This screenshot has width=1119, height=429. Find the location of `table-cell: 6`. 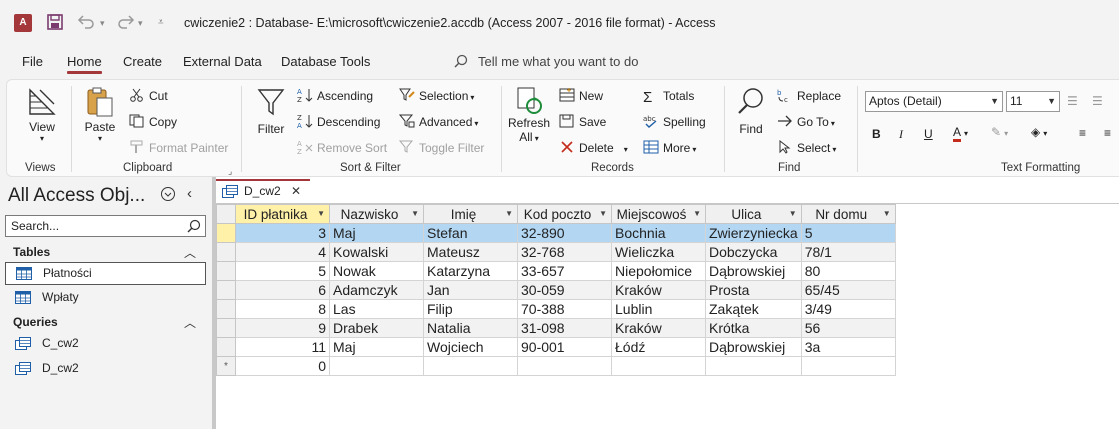

table-cell: 6 is located at coordinates (282, 290).